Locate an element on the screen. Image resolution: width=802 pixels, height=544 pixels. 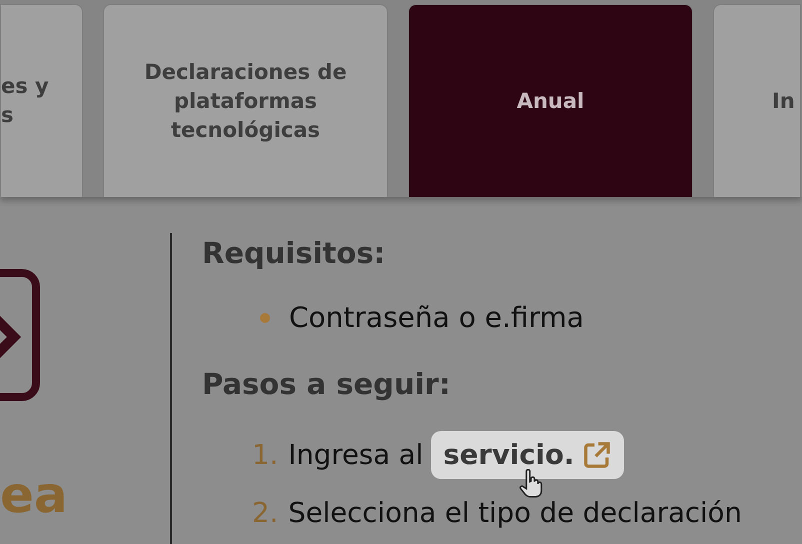
section-title: ea is located at coordinates (34, 495).